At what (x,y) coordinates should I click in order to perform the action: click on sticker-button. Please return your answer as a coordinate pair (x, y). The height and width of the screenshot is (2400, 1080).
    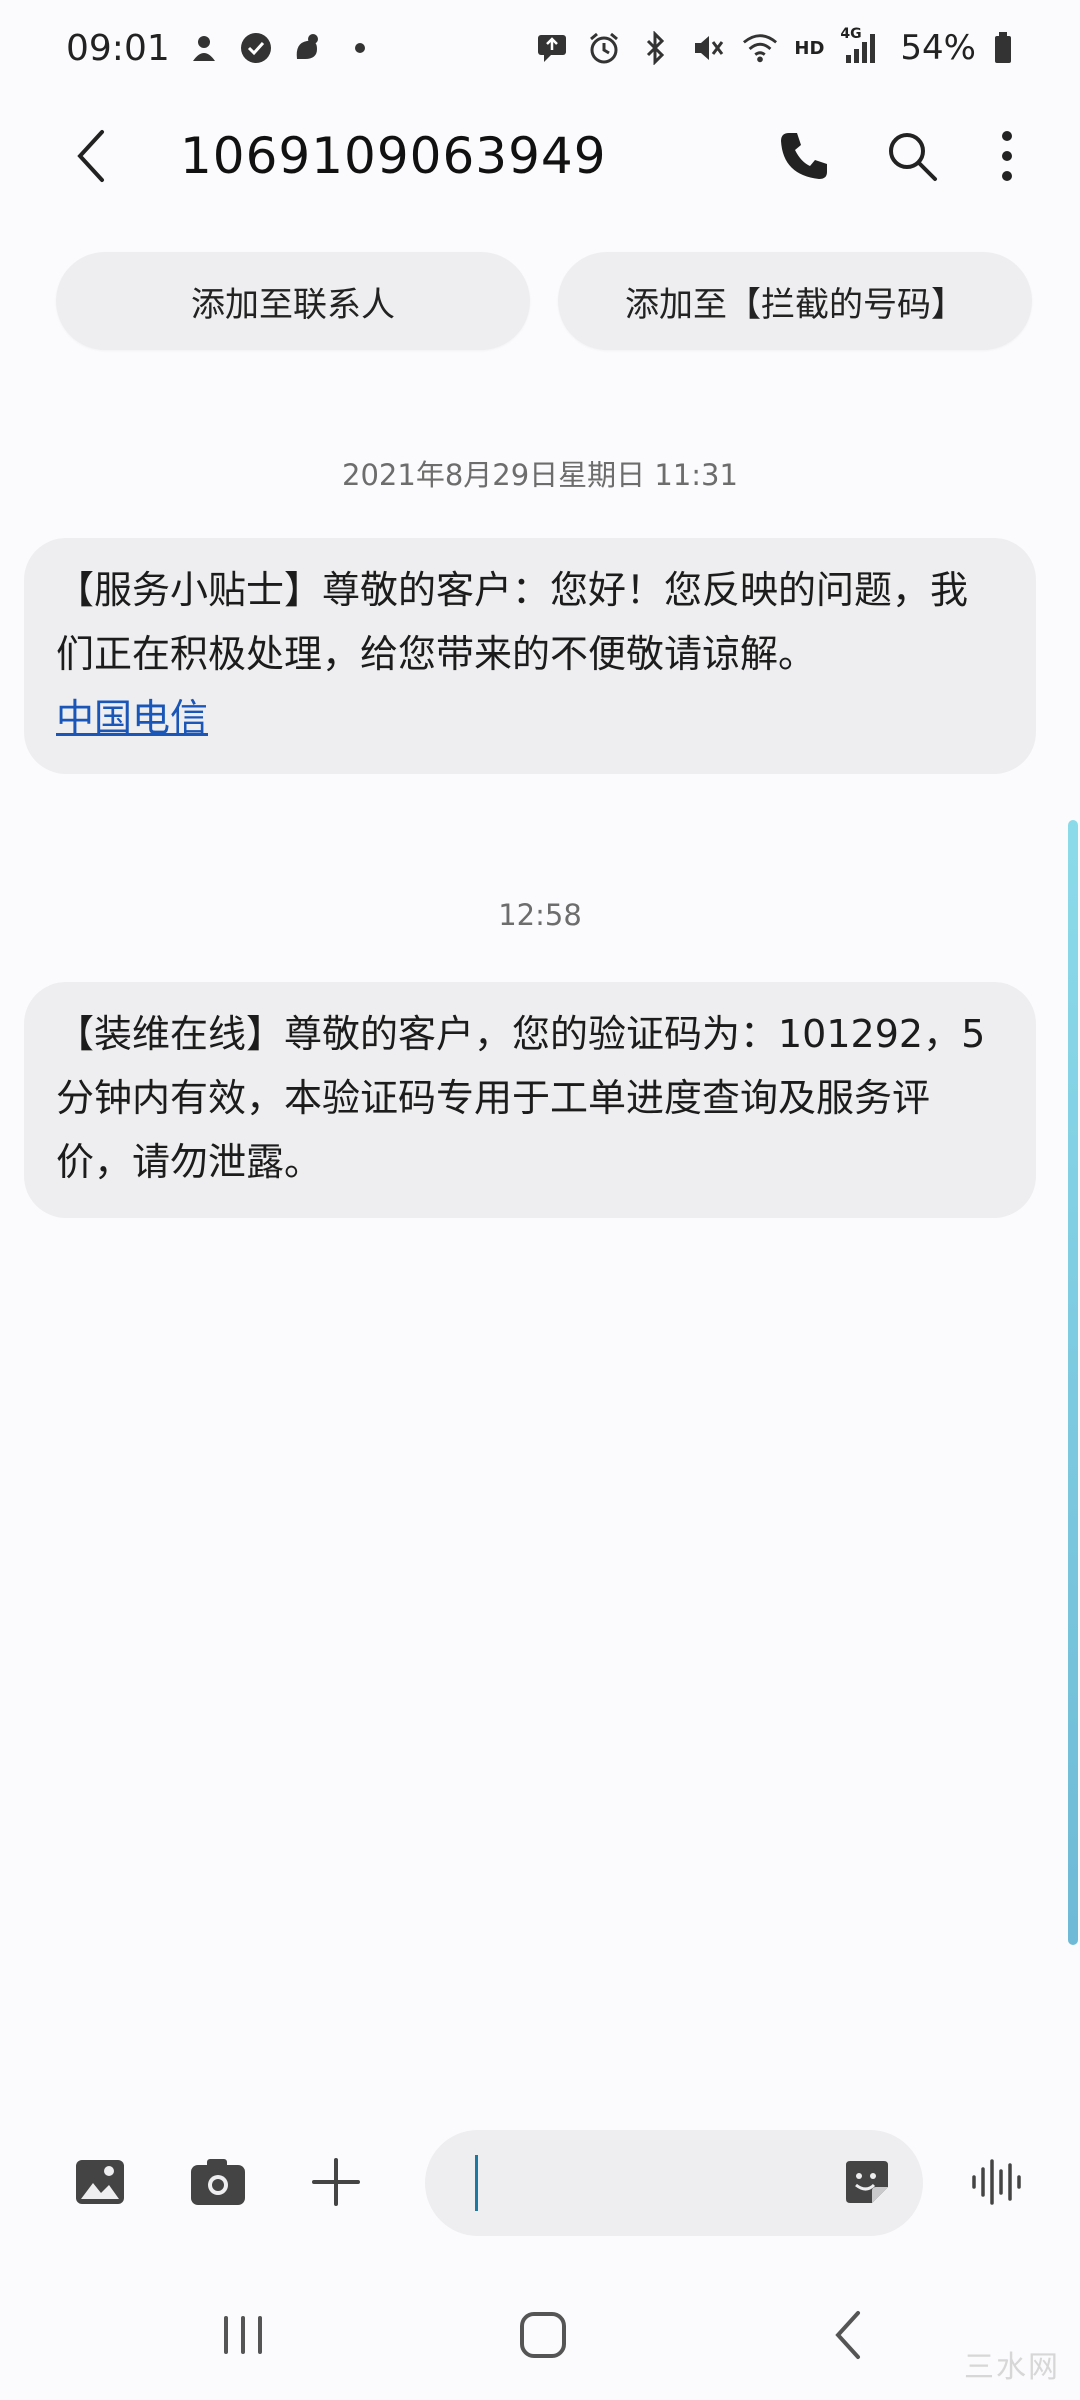
    Looking at the image, I should click on (867, 2182).